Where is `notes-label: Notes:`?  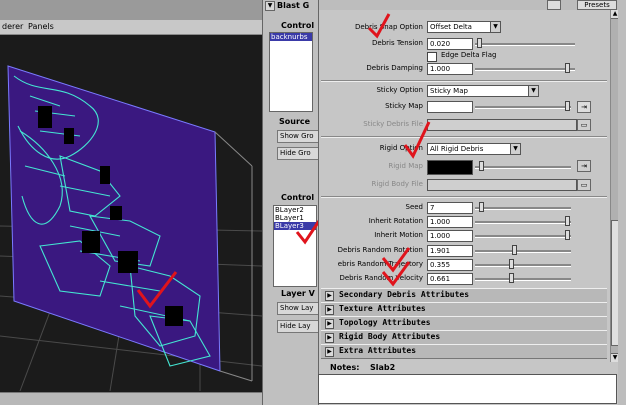 notes-label: Notes: is located at coordinates (345, 367).